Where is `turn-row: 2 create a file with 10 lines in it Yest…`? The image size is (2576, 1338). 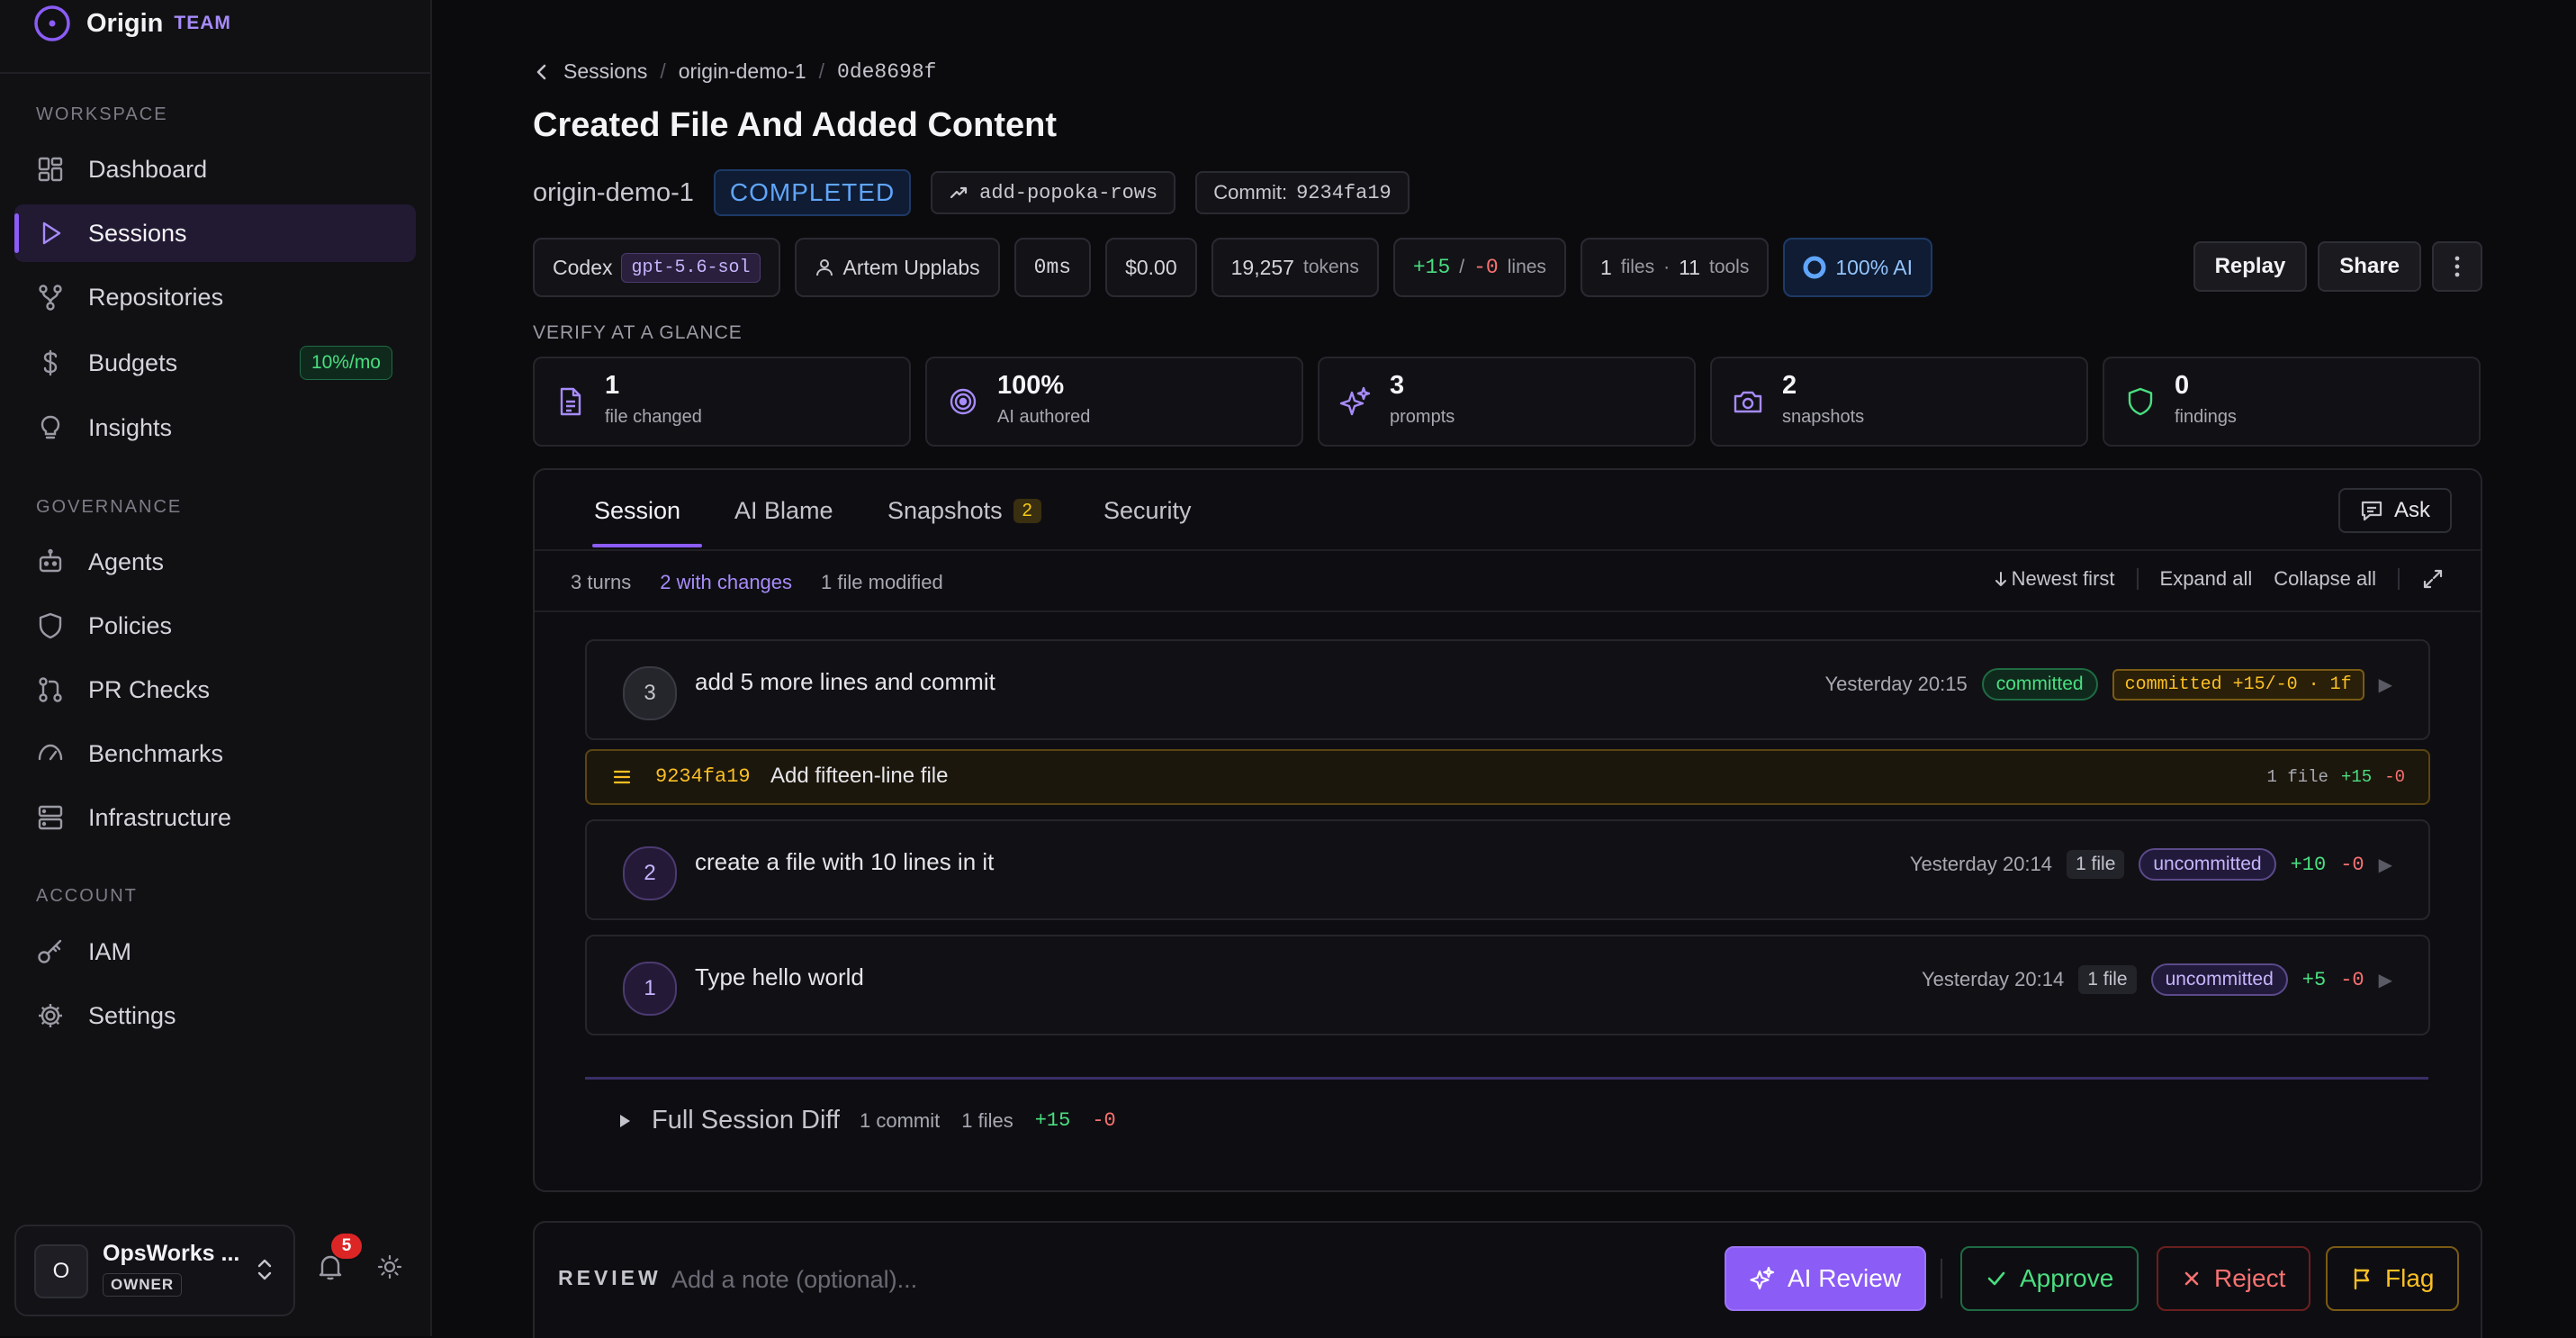 turn-row: 2 create a file with 10 lines in it Yest… is located at coordinates (1507, 869).